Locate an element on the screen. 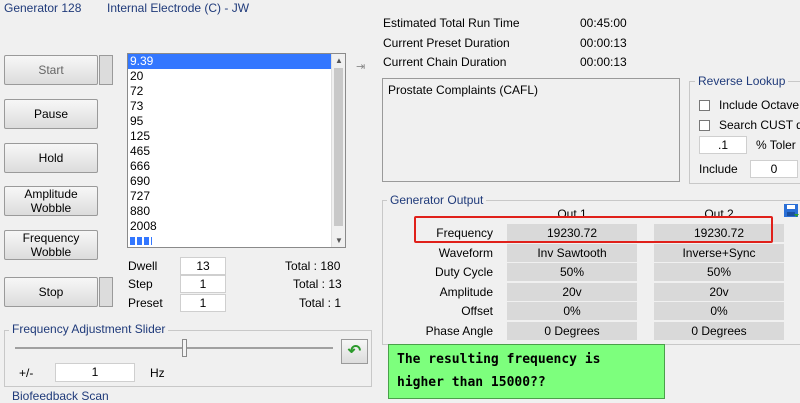 Image resolution: width=800 pixels, height=403 pixels. slider-value-field: 1 is located at coordinates (95, 372).